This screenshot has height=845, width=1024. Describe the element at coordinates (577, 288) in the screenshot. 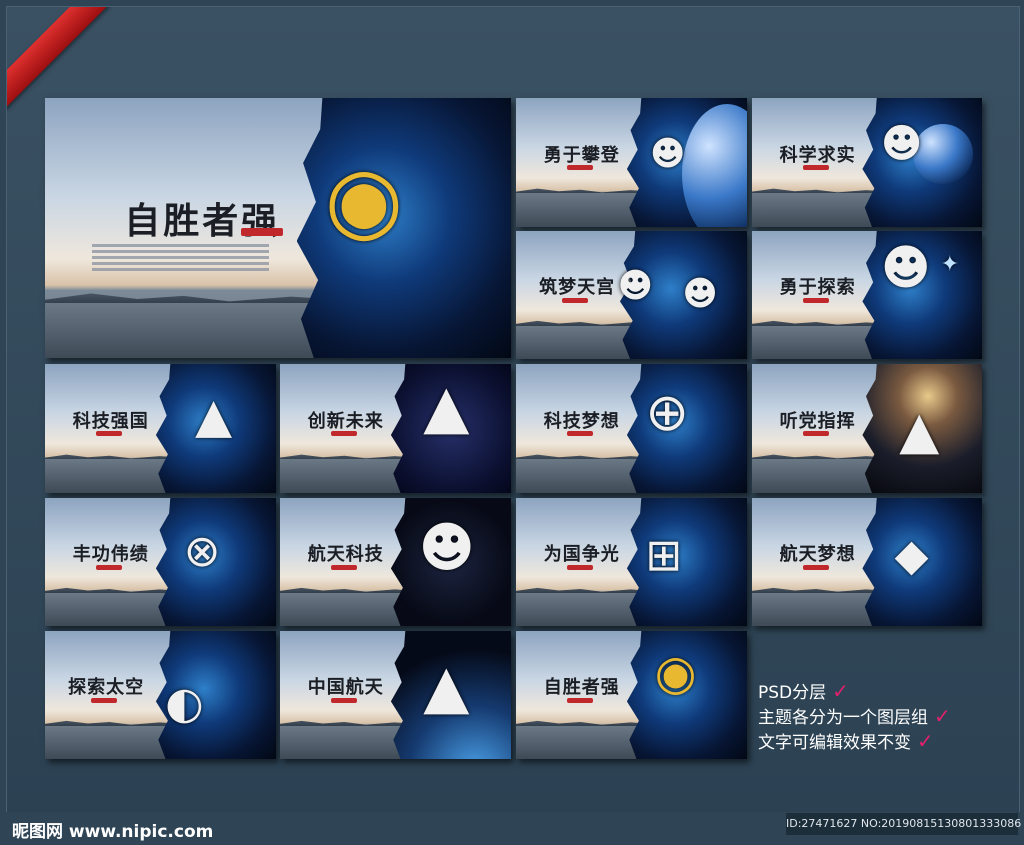

I see `card-title: 筑梦天宫` at that location.